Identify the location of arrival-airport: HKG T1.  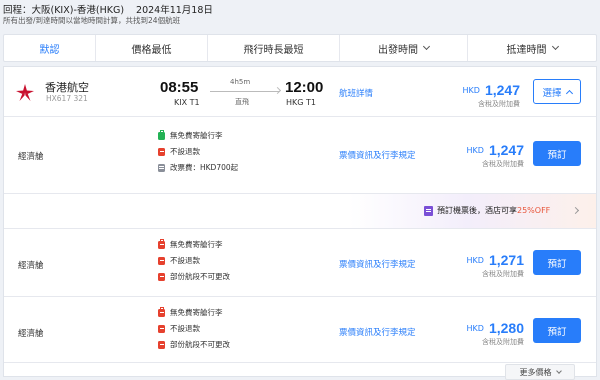
(301, 102).